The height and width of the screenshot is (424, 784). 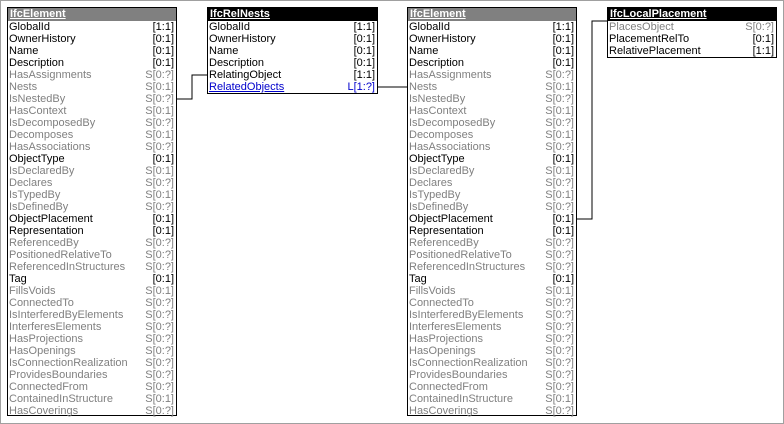 I want to click on attribute-row: RelativePlacement [1:1], so click(x=692, y=51).